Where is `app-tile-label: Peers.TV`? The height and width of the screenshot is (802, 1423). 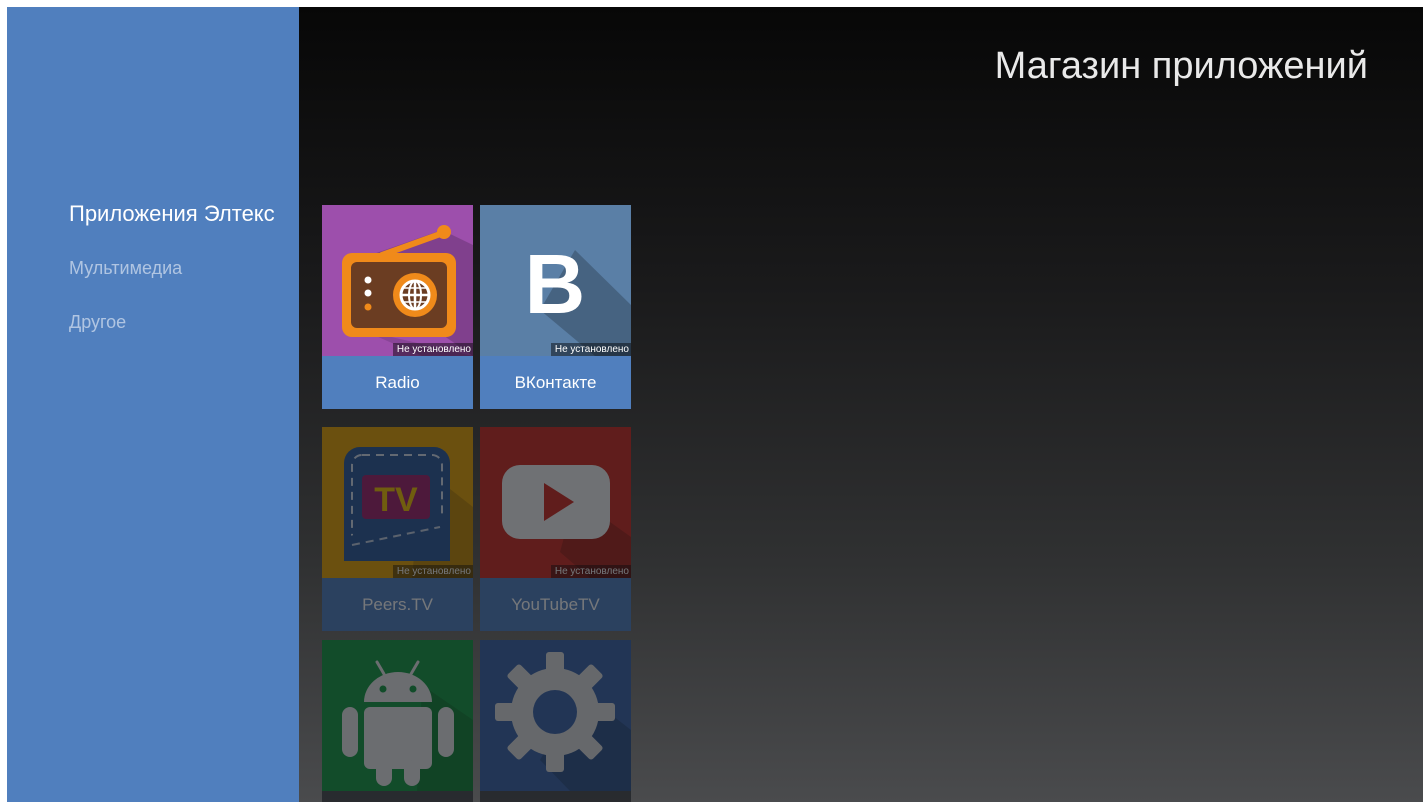
app-tile-label: Peers.TV is located at coordinates (397, 604).